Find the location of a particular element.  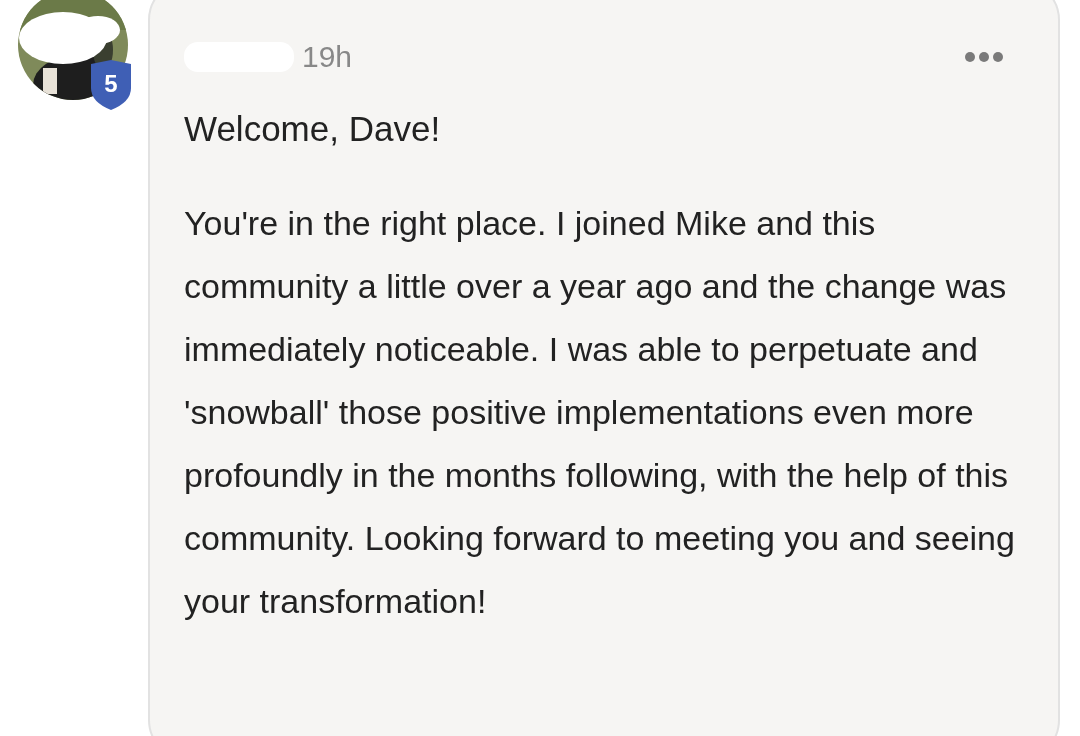

more-icon is located at coordinates (984, 57).